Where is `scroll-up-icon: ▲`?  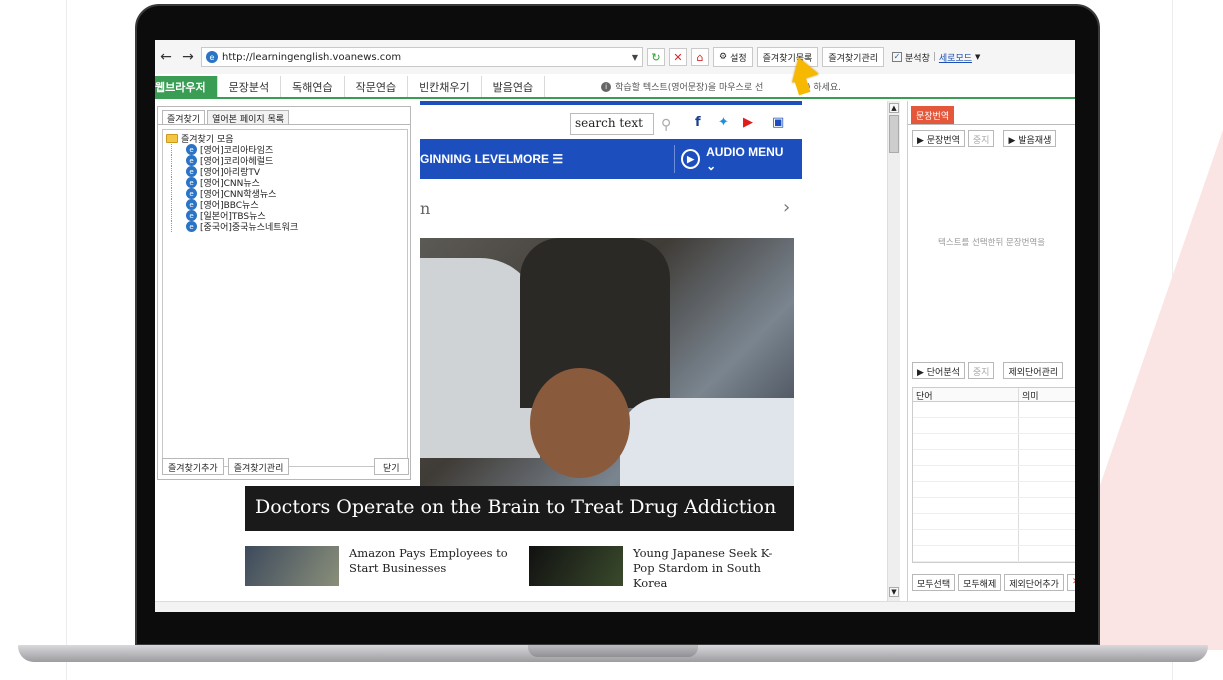 scroll-up-icon: ▲ is located at coordinates (894, 108).